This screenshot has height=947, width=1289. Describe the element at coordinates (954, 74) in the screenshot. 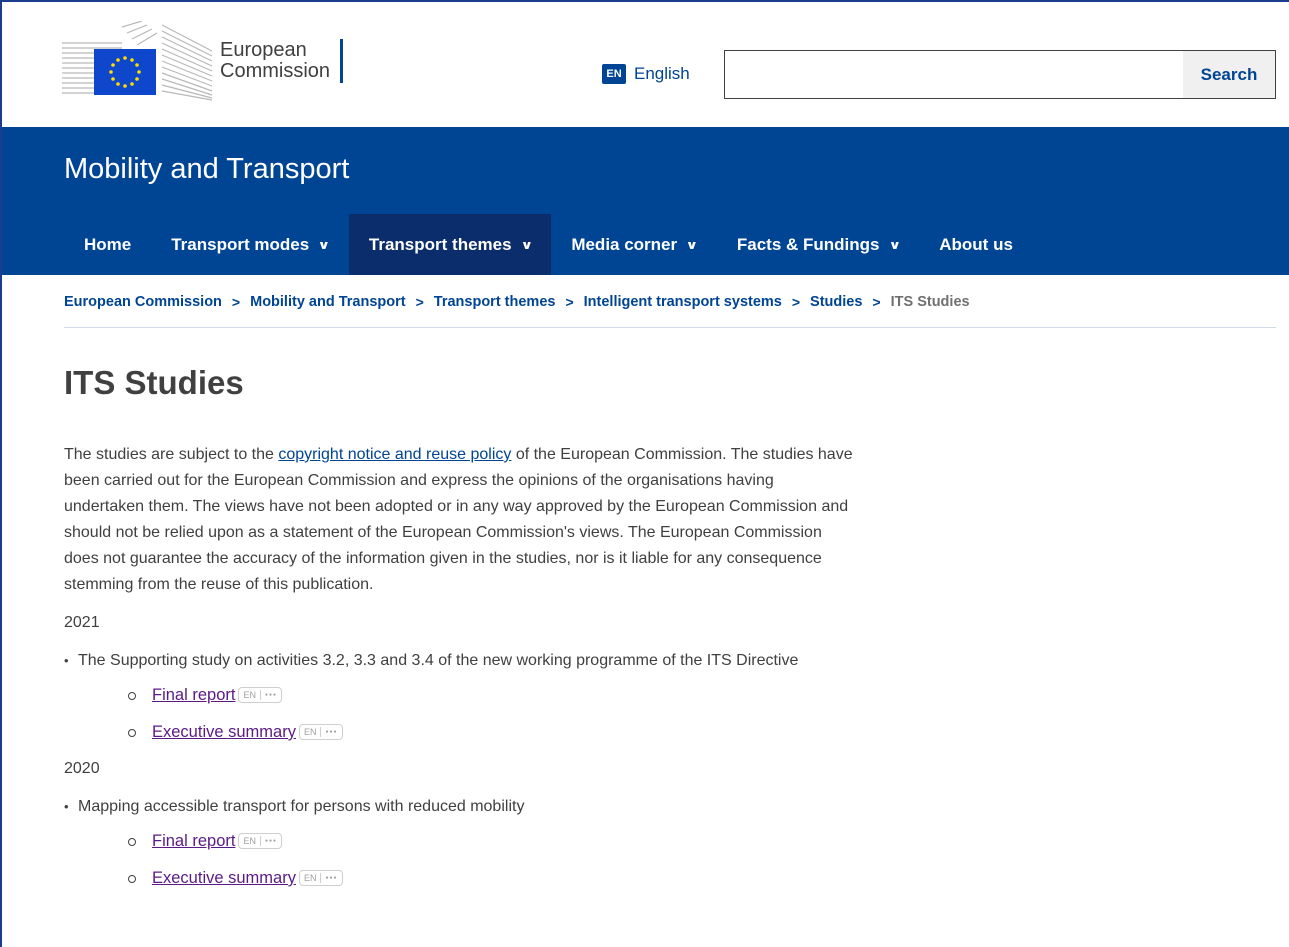

I see `search-input` at that location.